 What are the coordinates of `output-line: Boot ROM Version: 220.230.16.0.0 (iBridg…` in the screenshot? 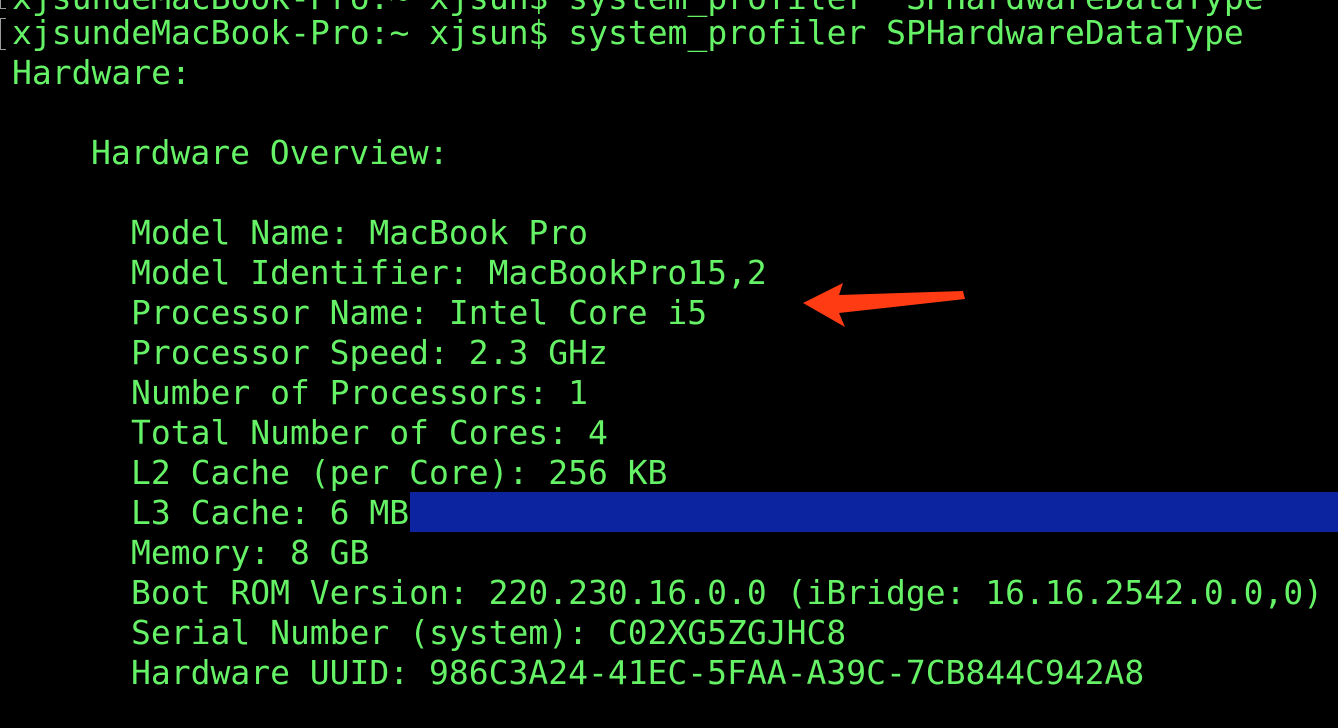 It's located at (727, 592).